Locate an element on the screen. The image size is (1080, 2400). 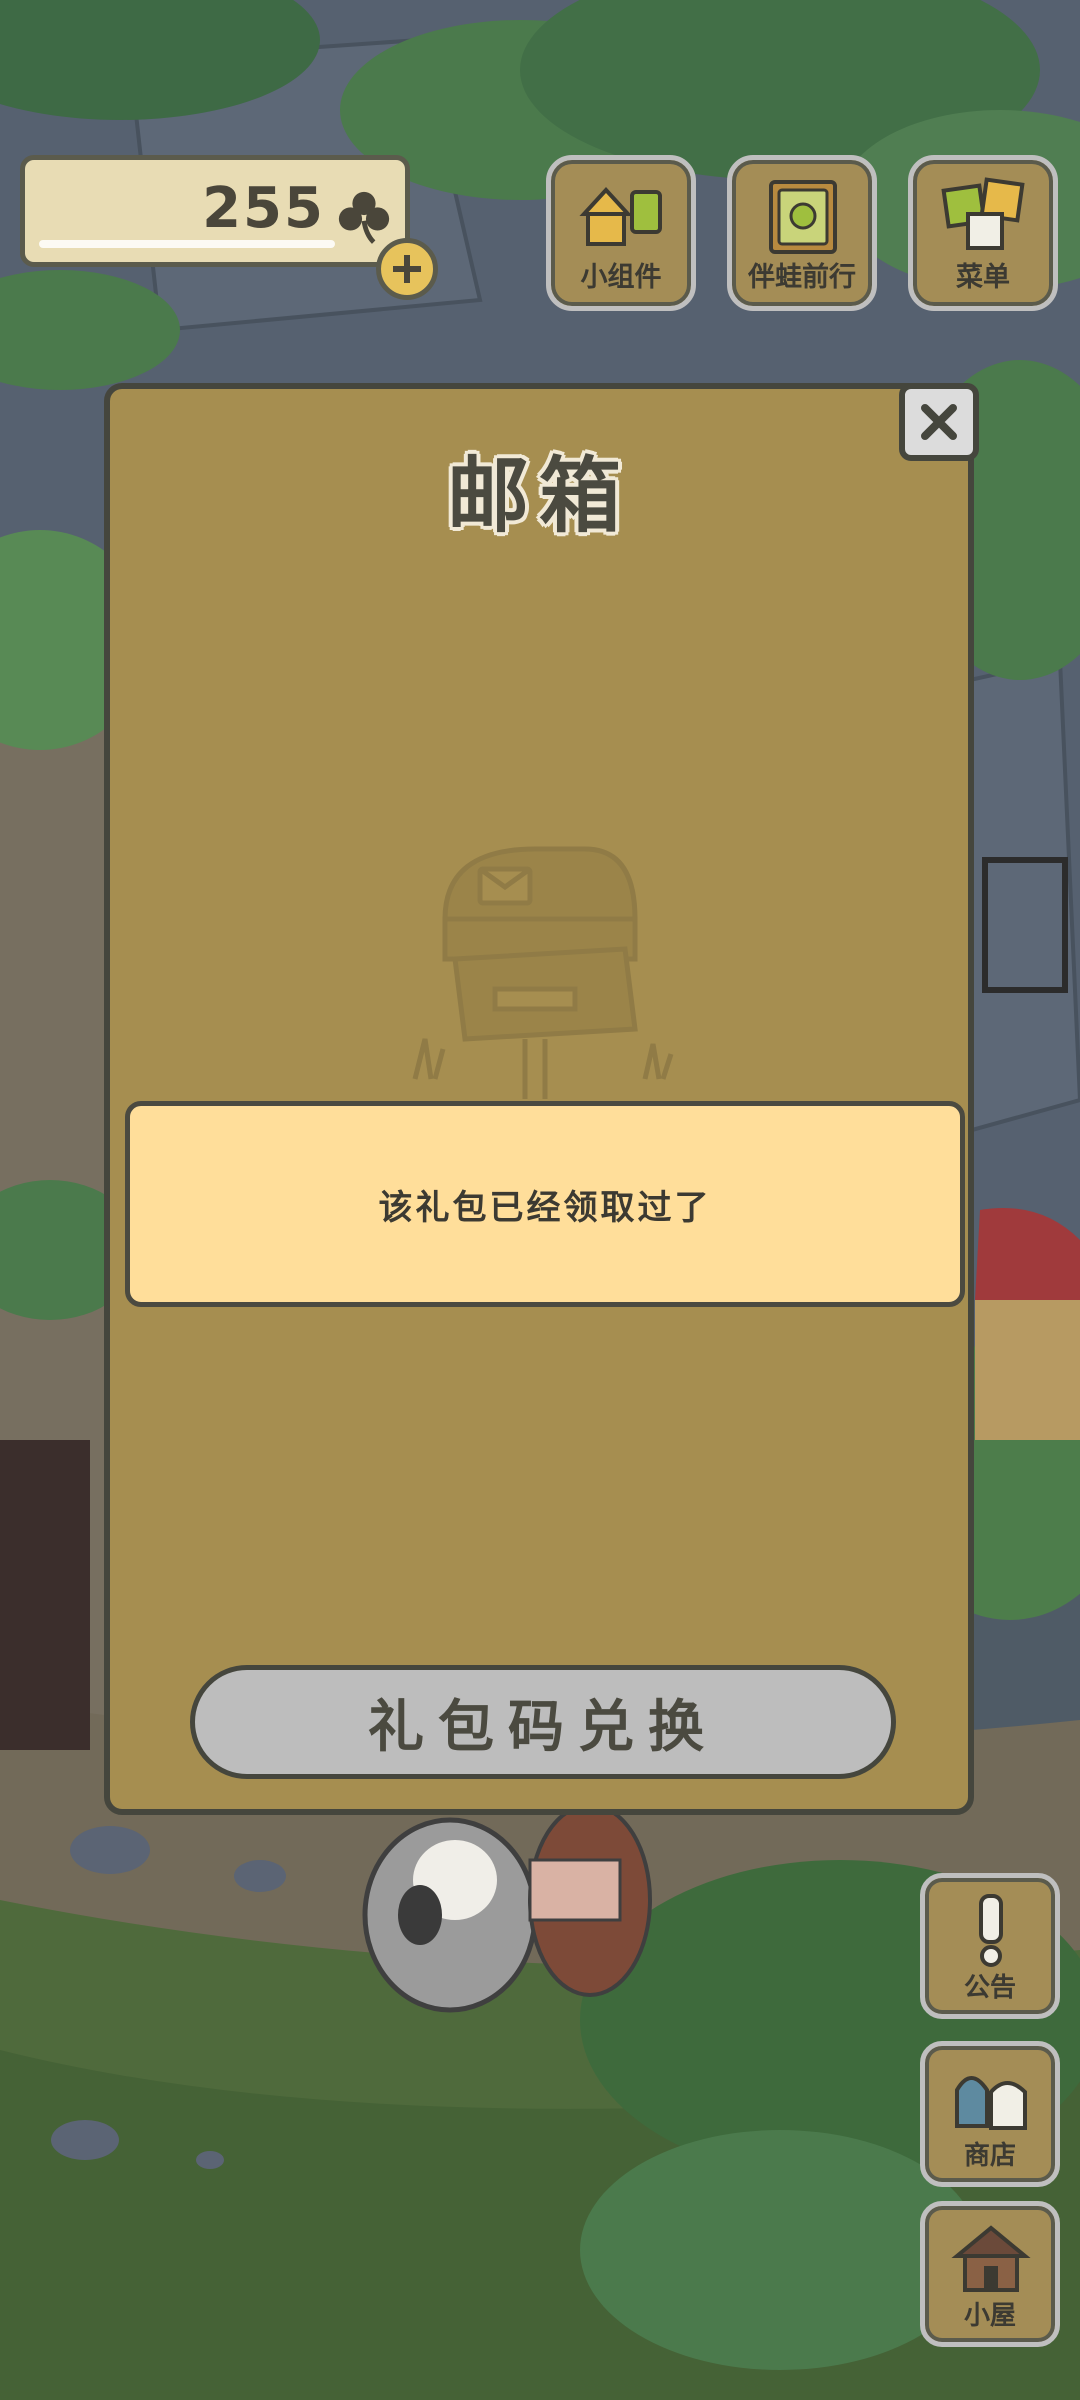
mailbox-icon is located at coordinates (543, 972).